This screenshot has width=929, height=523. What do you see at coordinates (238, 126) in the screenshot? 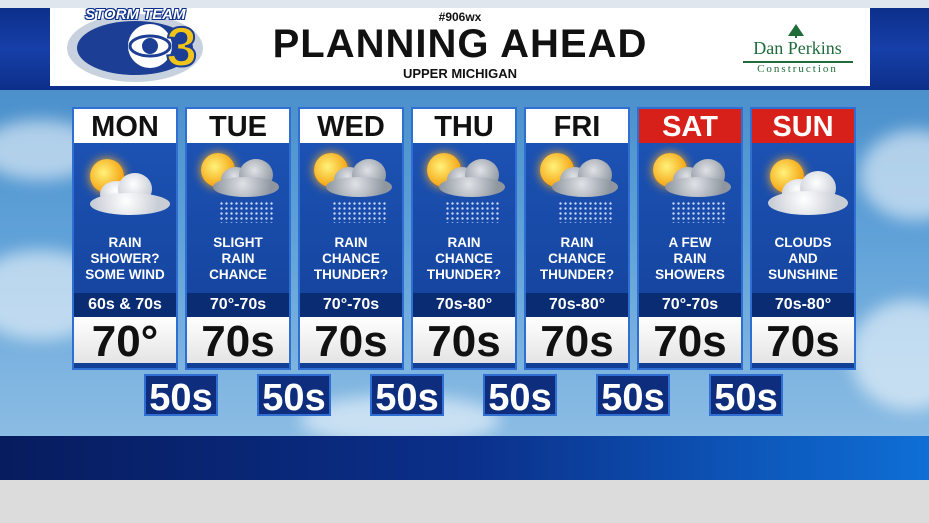
I see `day-name: TUE` at bounding box center [238, 126].